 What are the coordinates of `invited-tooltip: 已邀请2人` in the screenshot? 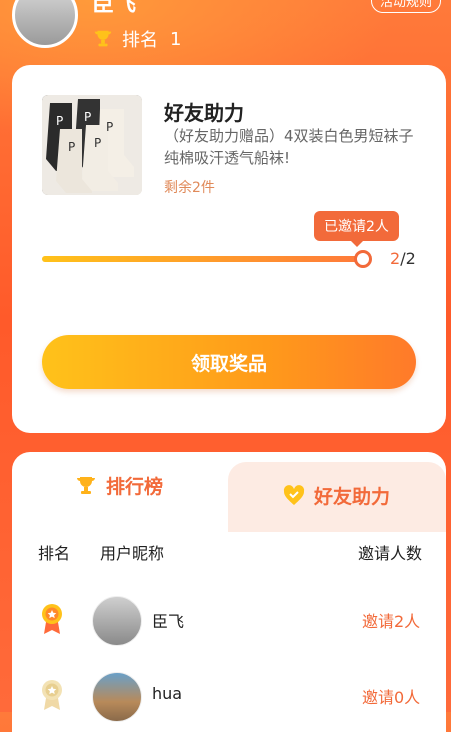 It's located at (356, 229).